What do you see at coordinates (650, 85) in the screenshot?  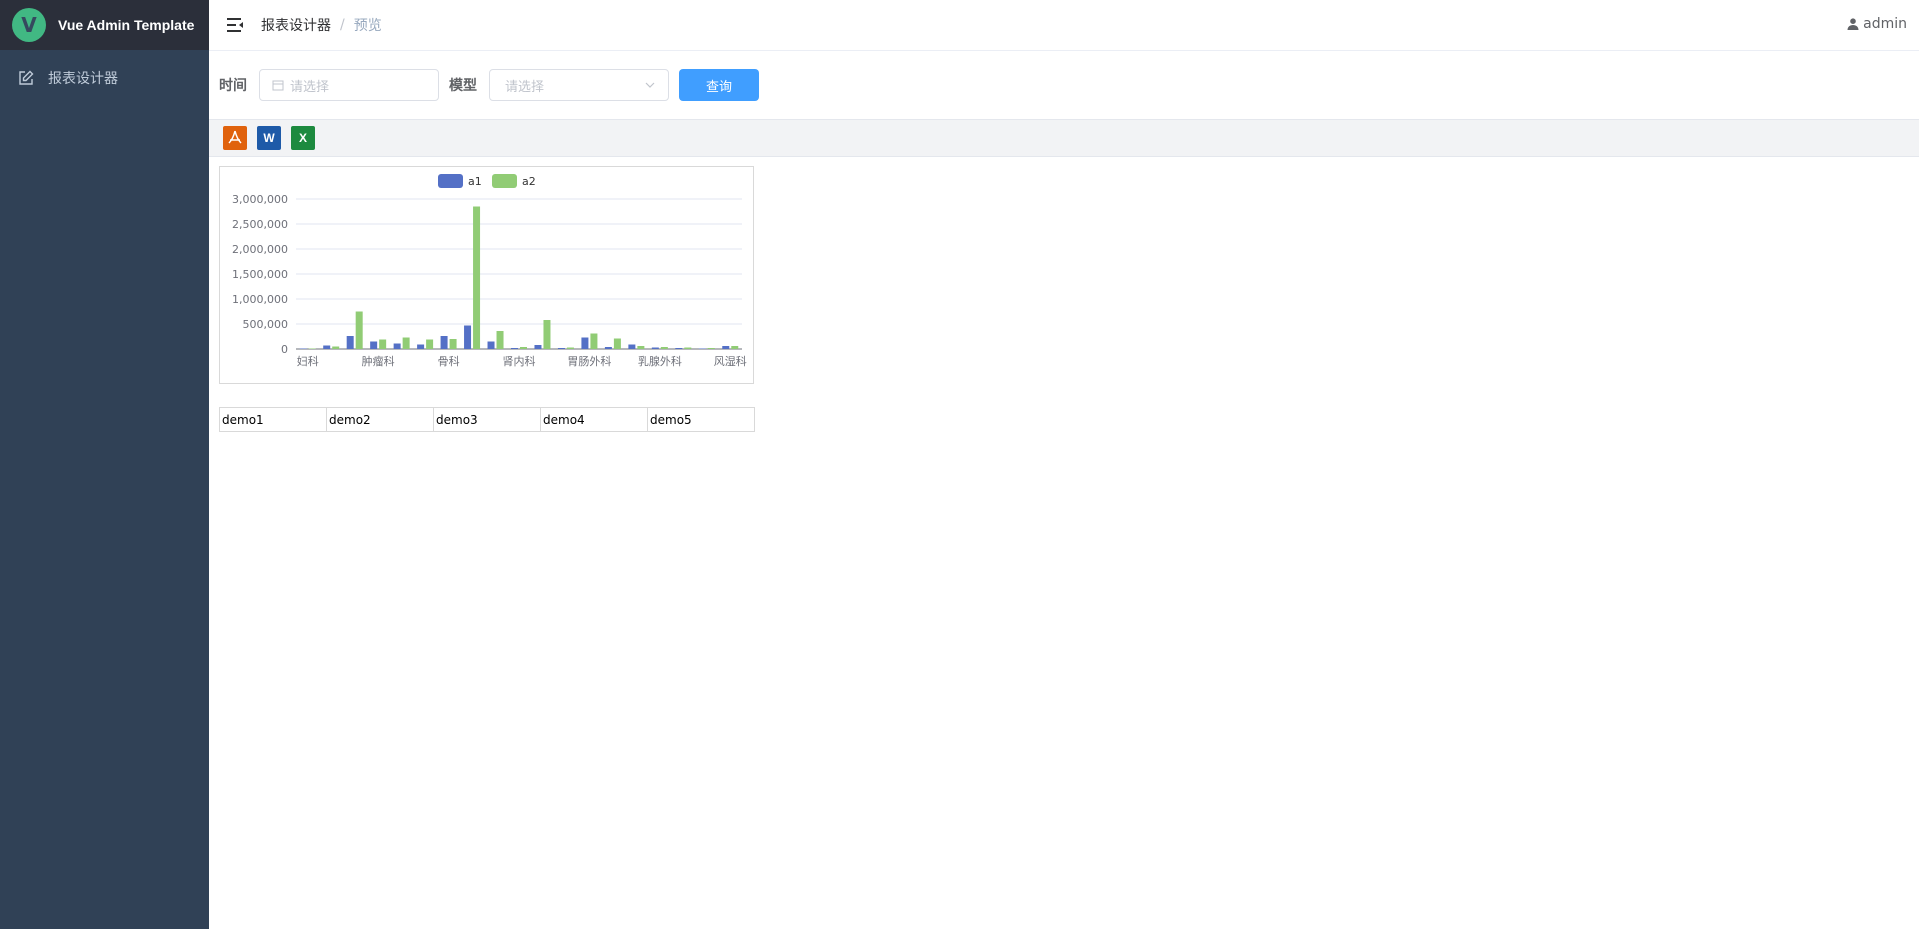 I see `chevron-down-icon` at bounding box center [650, 85].